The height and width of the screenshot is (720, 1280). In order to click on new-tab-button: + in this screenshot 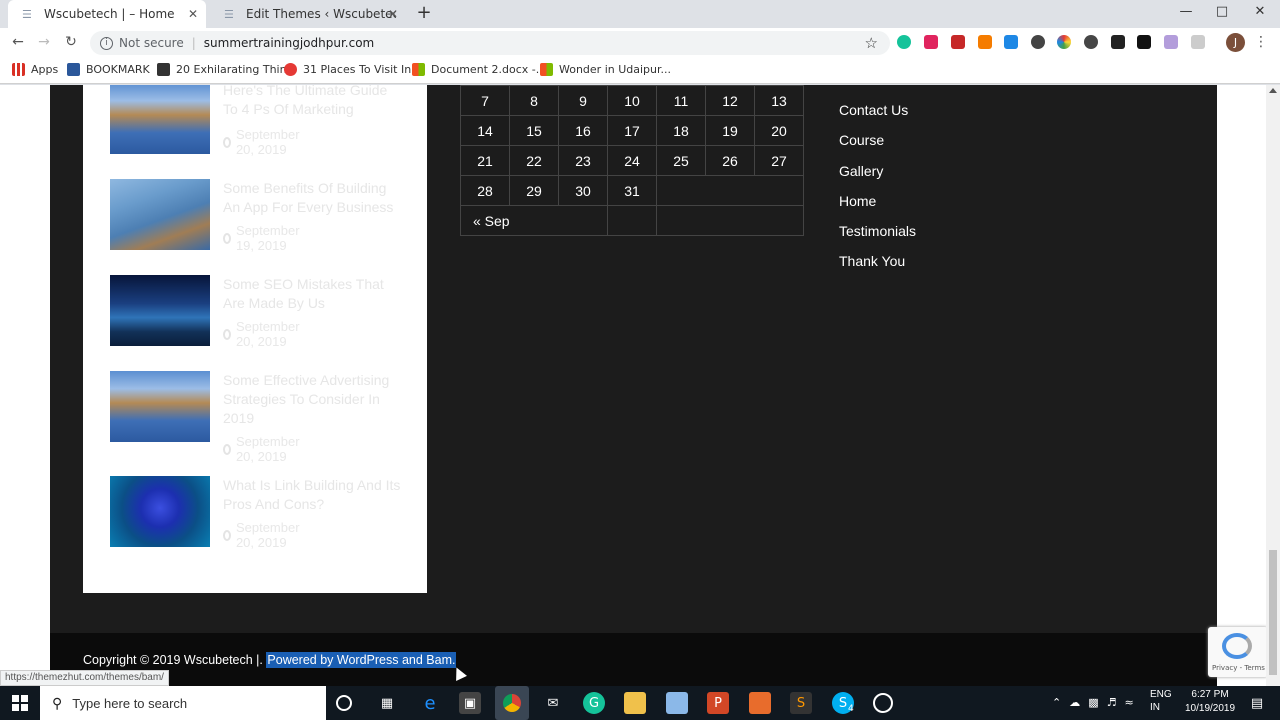, I will do `click(424, 12)`.